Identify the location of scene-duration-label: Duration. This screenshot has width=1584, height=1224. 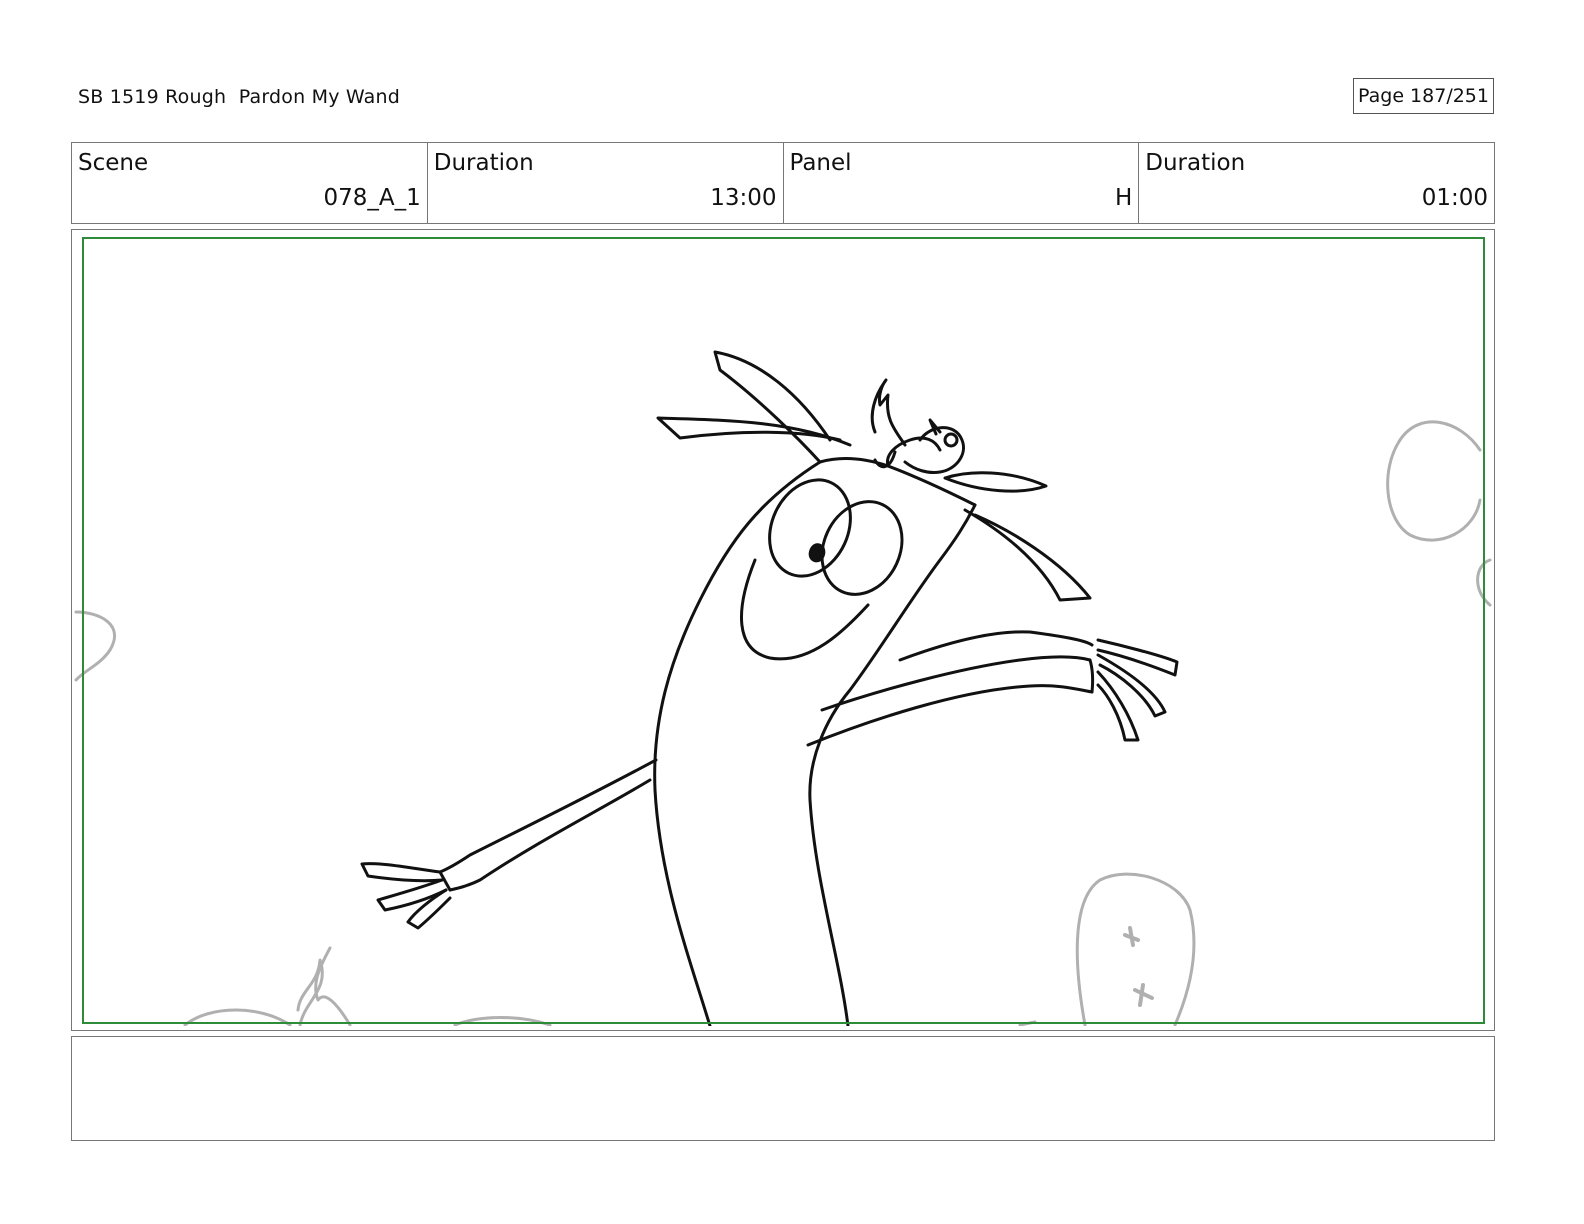
(483, 163).